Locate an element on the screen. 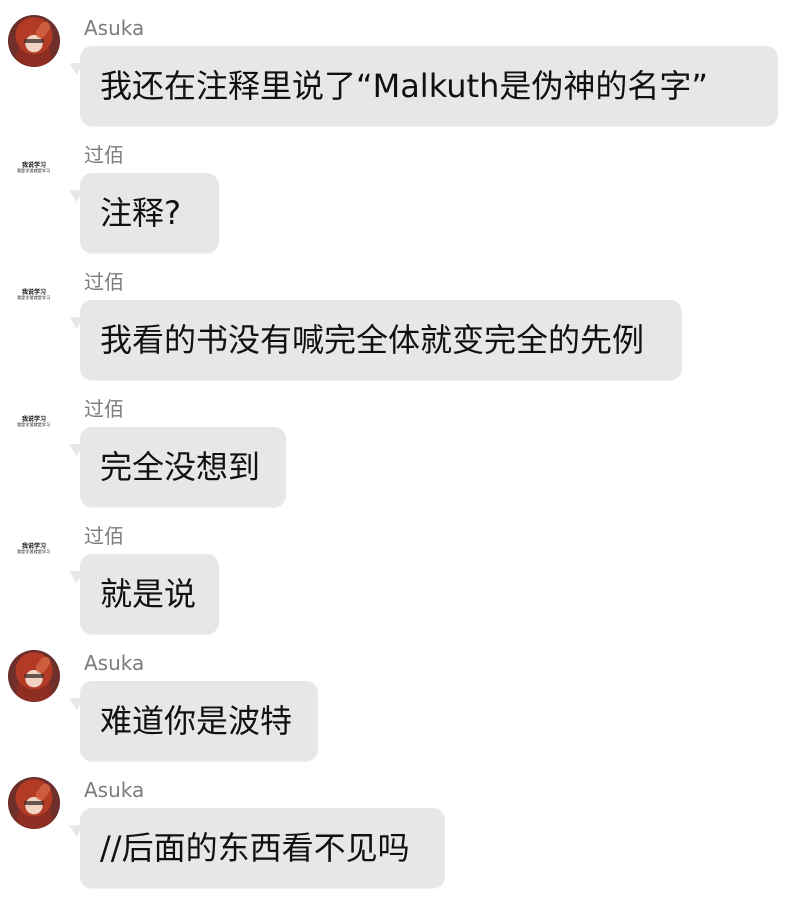 The width and height of the screenshot is (788, 897). message-item: Asuka //后面的东西看不见吗 is located at coordinates (394, 837).